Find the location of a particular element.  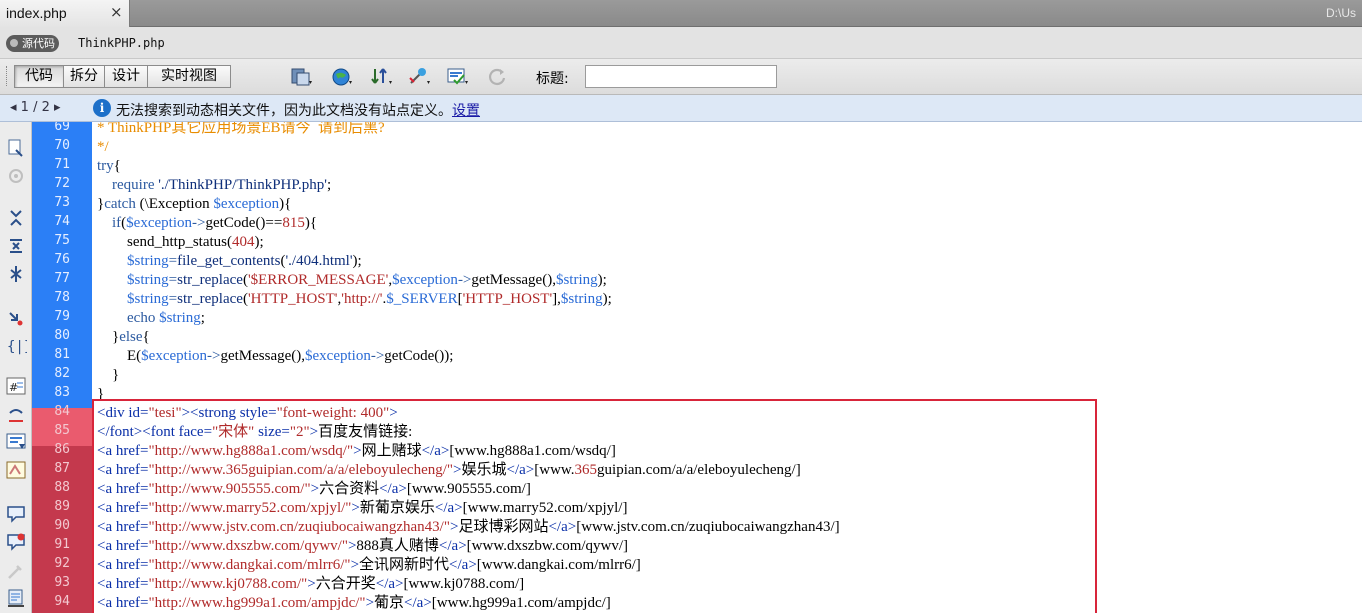

wrap-tag-icon is located at coordinates (16, 514).